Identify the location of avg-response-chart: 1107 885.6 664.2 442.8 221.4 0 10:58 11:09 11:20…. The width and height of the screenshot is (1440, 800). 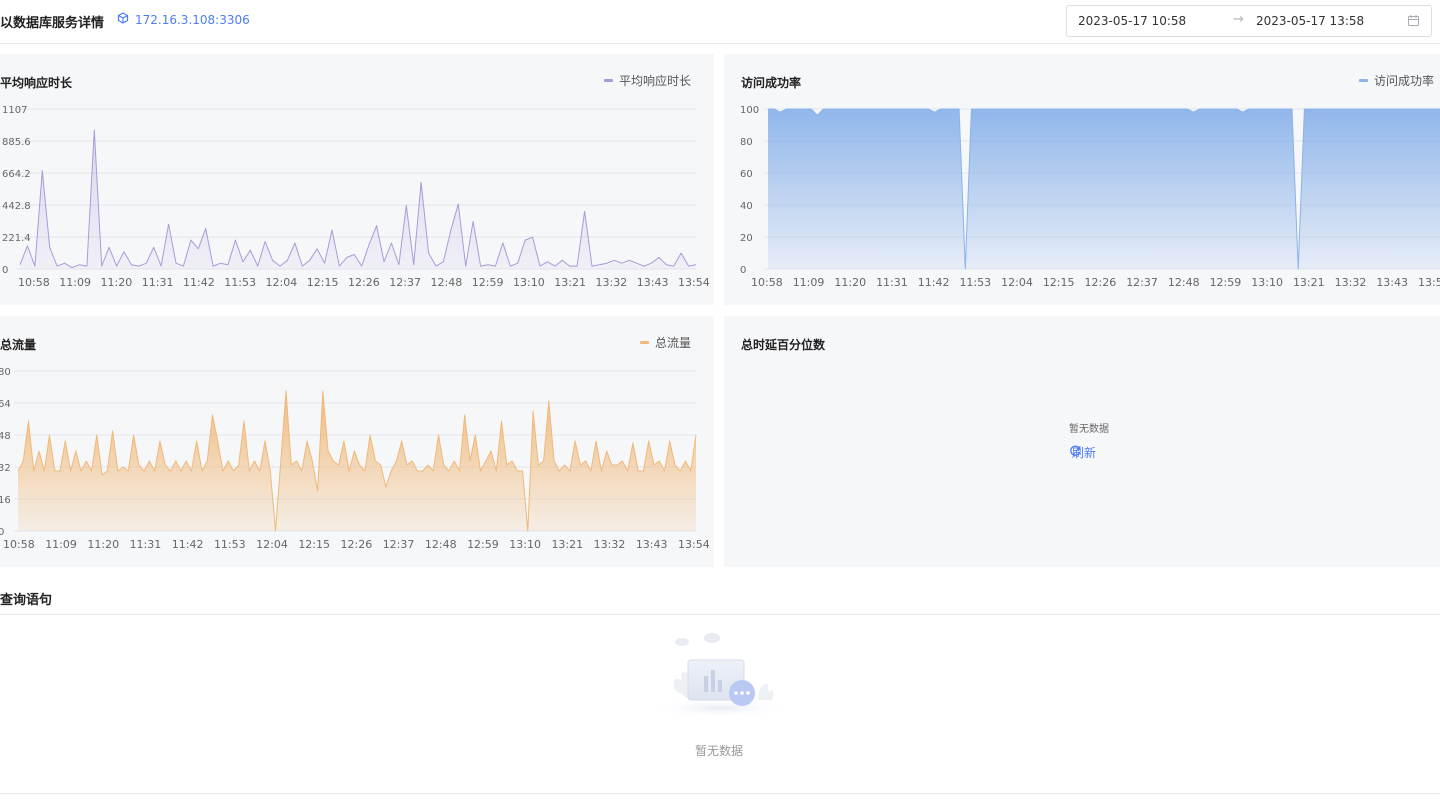
(356, 197).